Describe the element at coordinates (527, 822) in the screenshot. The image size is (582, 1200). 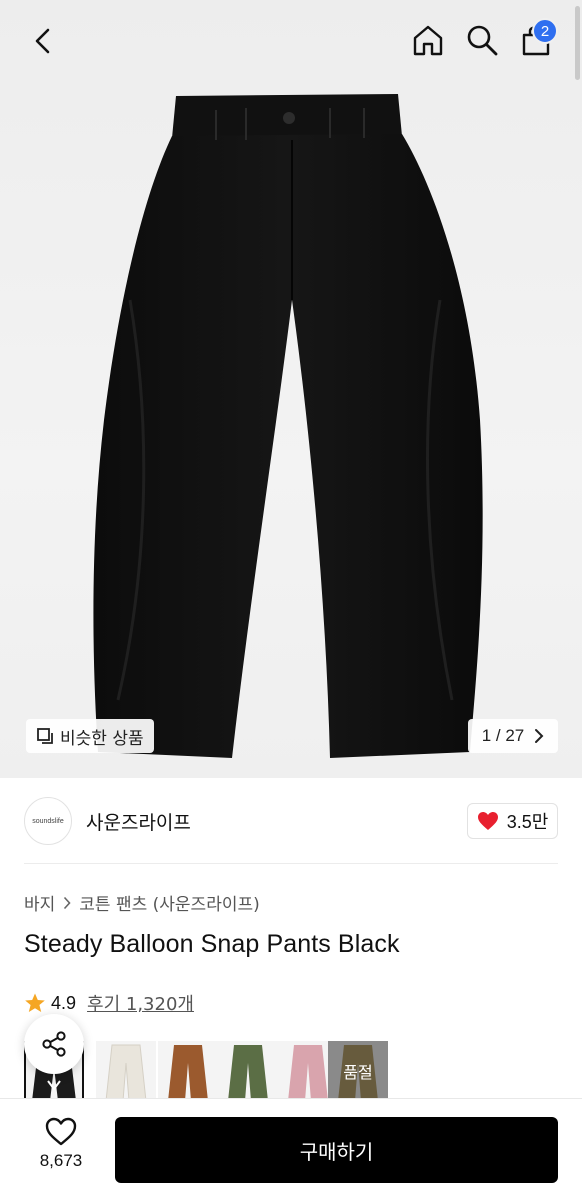
I see `brand-like-count: 3.5만` at that location.